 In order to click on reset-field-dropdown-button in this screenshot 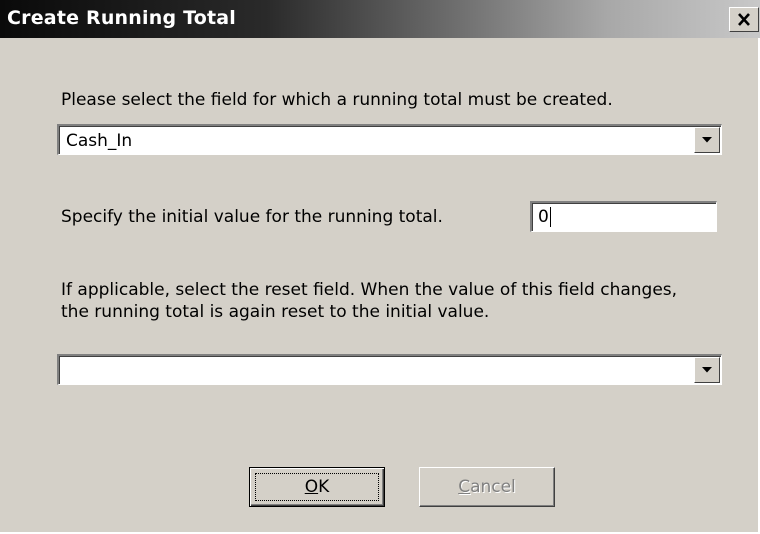, I will do `click(707, 370)`.